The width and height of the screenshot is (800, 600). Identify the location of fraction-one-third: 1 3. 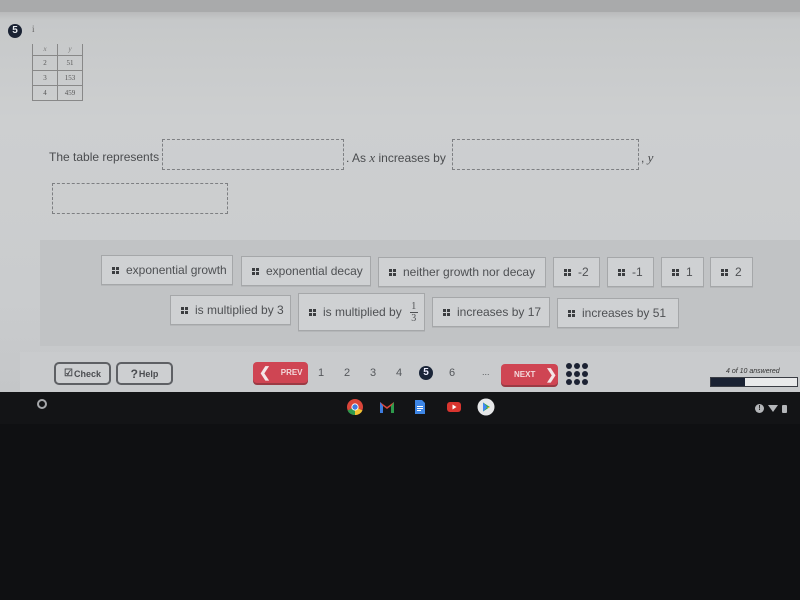
(413, 312).